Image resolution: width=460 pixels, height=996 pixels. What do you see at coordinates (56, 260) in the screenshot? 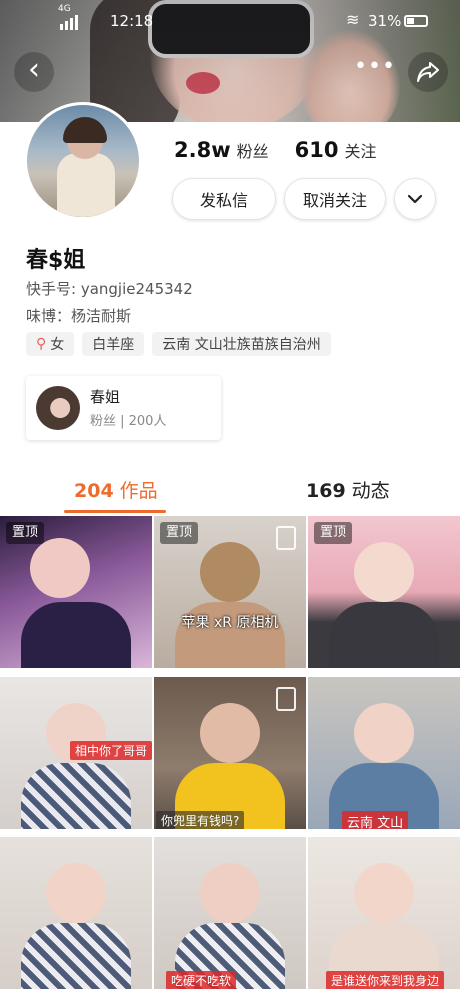
I see `profile-name: 春$姐` at bounding box center [56, 260].